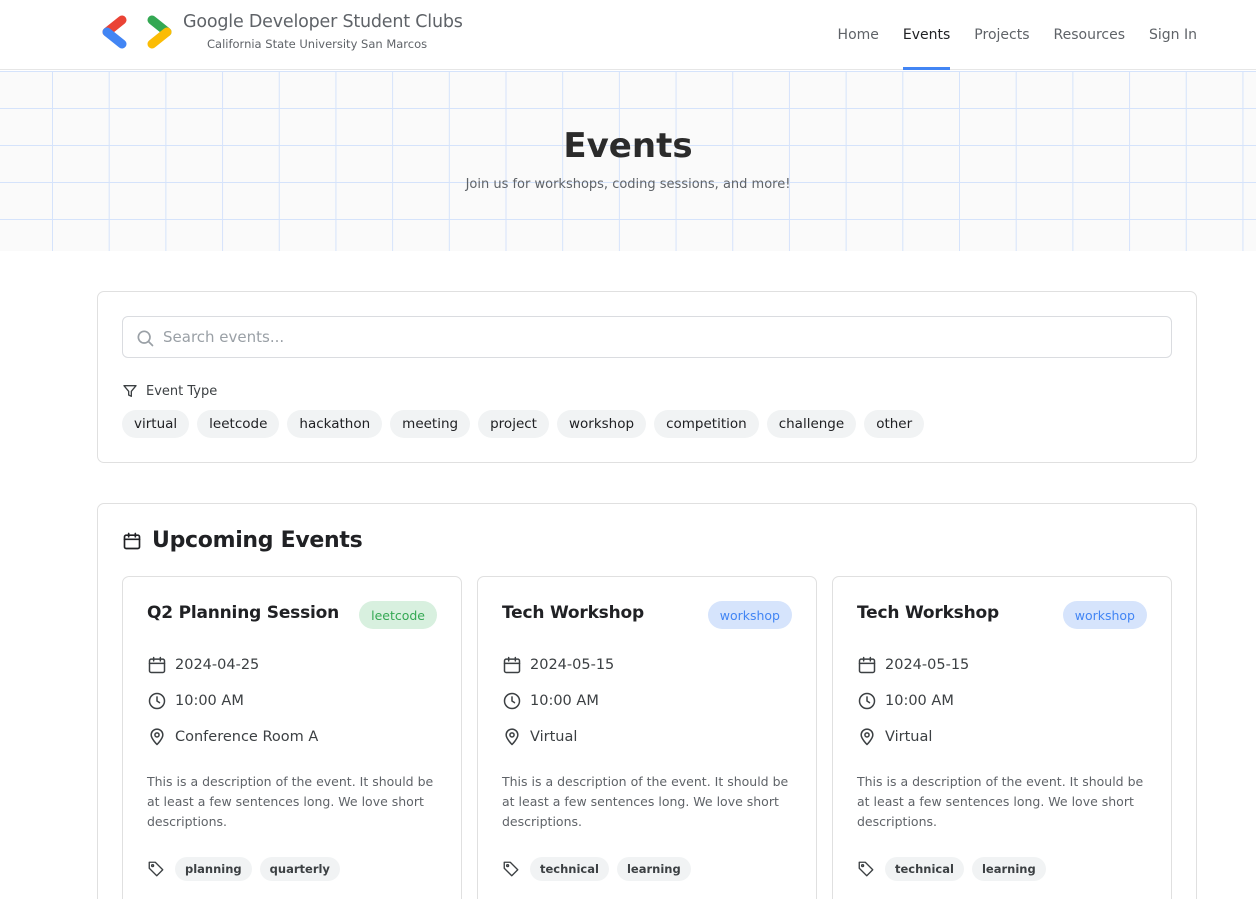  Describe the element at coordinates (1173, 35) in the screenshot. I see `nav-sign-in: Sign In` at that location.